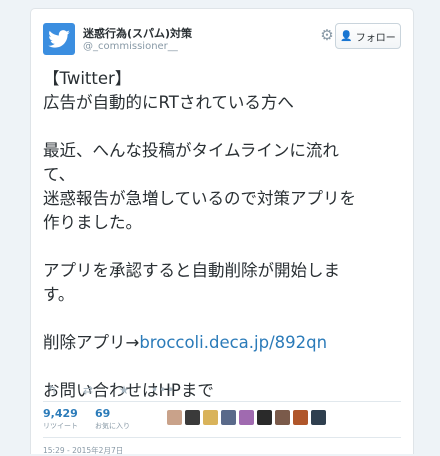 The height and width of the screenshot is (456, 440). I want to click on account-handle: @_commissioner__, so click(130, 46).